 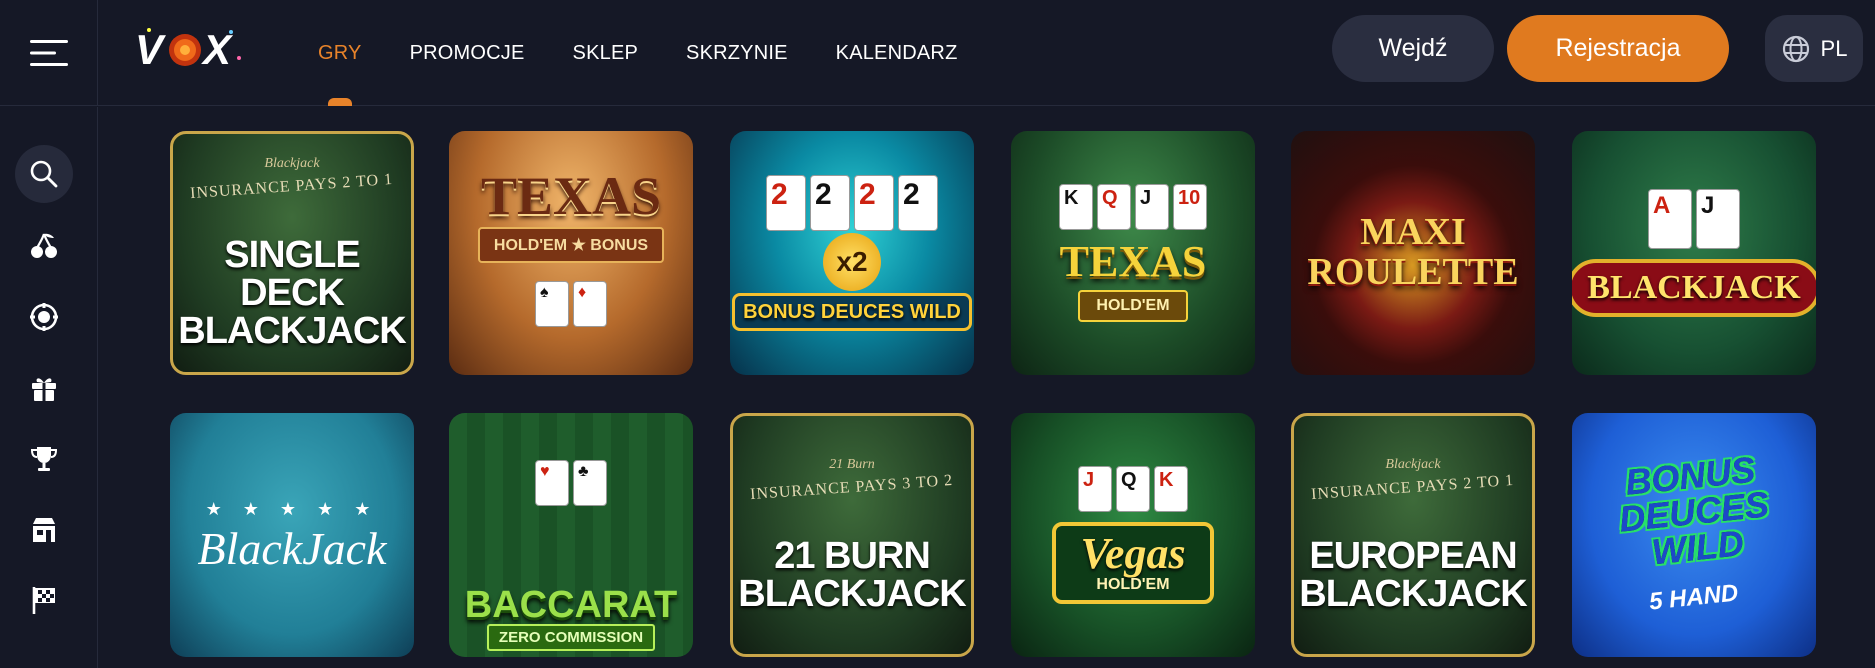 What do you see at coordinates (1413, 48) in the screenshot?
I see `login-button: Wejdź` at bounding box center [1413, 48].